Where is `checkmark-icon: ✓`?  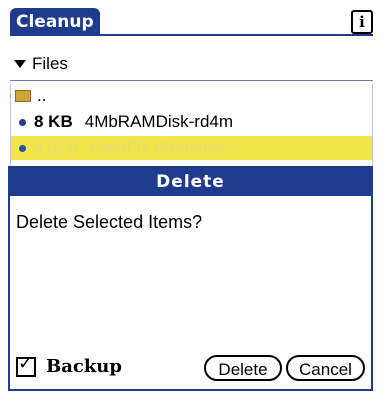
checkmark-icon: ✓ is located at coordinates (26, 363).